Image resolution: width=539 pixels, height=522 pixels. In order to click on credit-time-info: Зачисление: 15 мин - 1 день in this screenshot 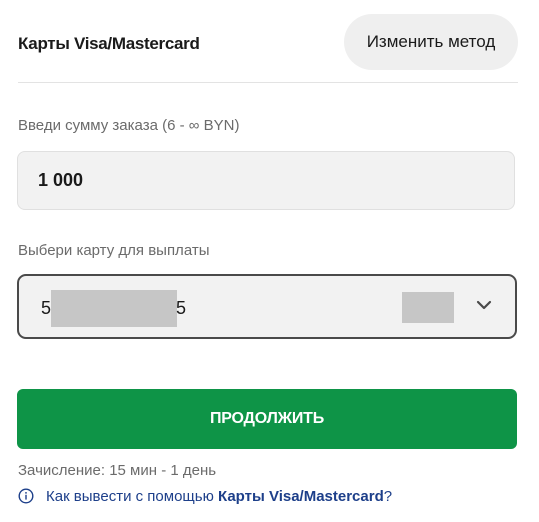, I will do `click(117, 470)`.